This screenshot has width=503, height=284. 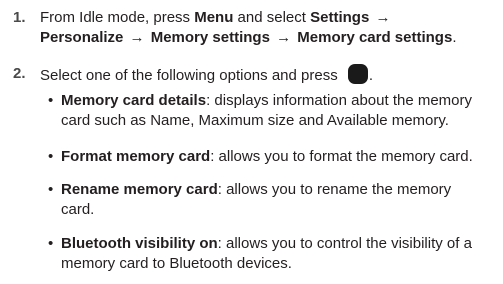 What do you see at coordinates (136, 156) in the screenshot?
I see `option-title: Format memory card` at bounding box center [136, 156].